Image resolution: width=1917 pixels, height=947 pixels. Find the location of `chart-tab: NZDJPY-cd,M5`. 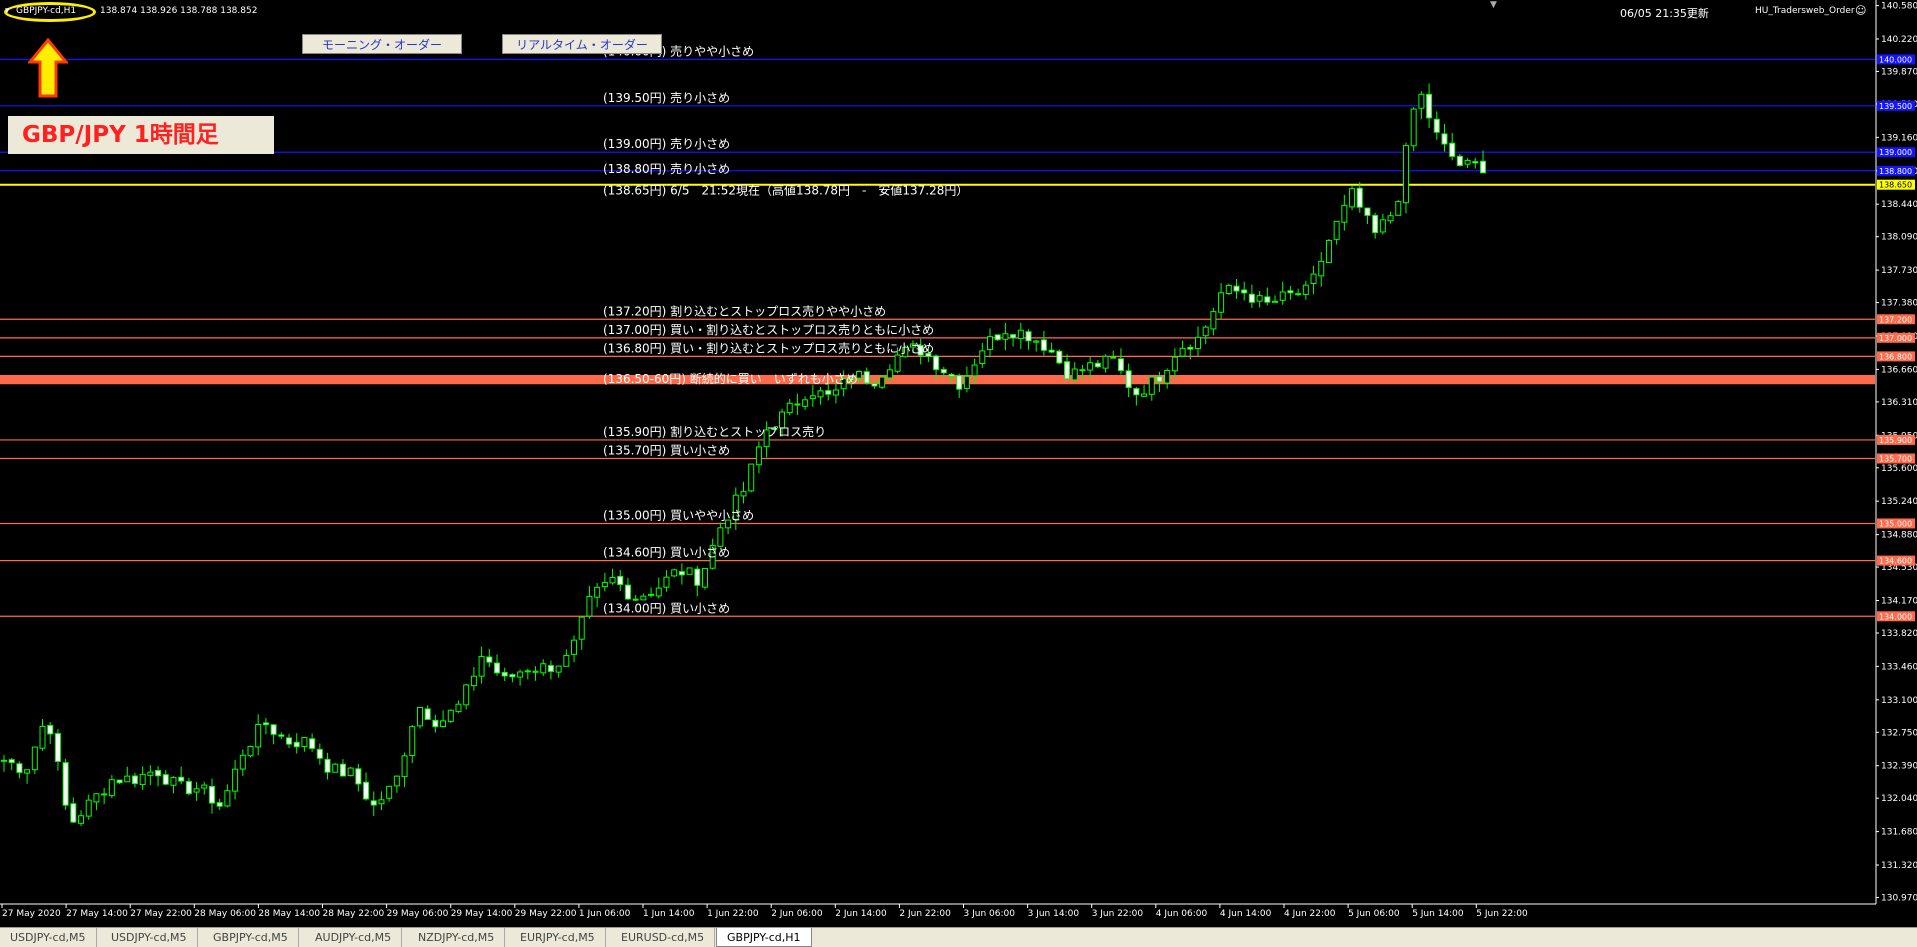

chart-tab: NZDJPY-cd,M5 is located at coordinates (457, 937).